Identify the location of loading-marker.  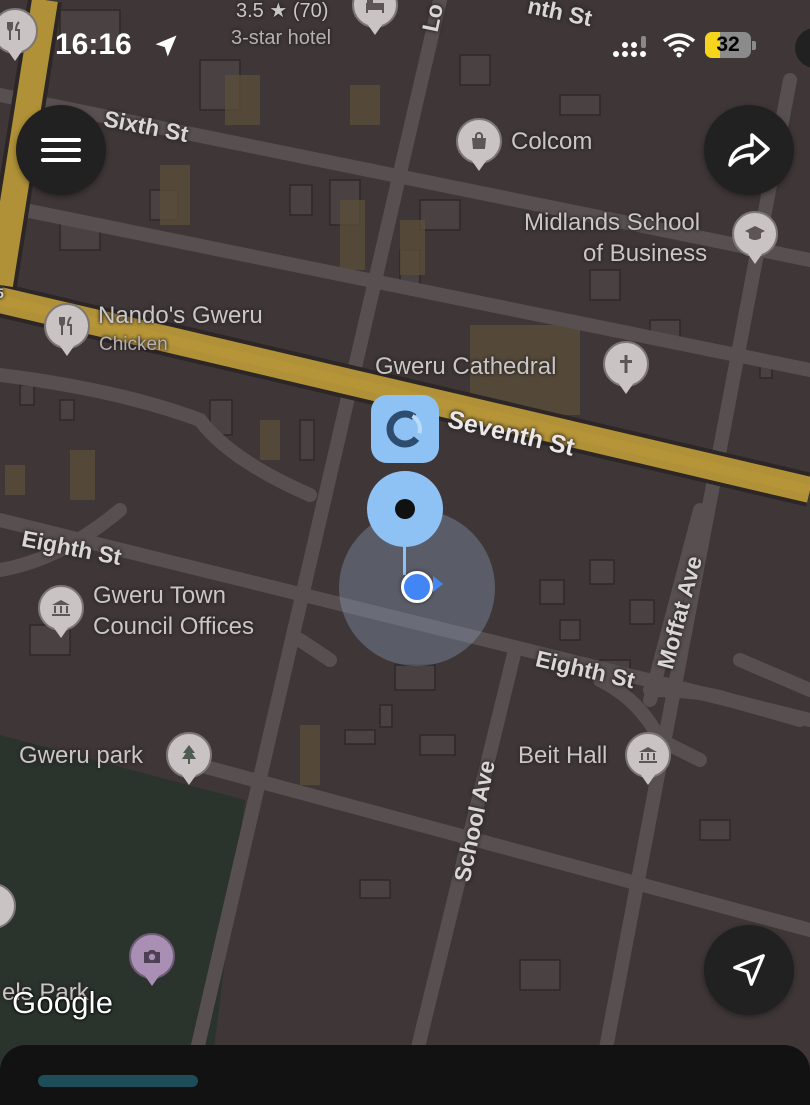
(405, 429).